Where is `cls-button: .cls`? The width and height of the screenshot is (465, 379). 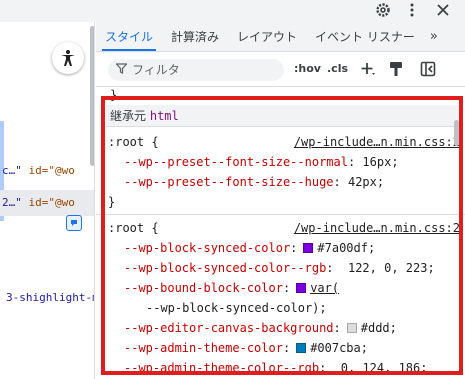
cls-button: .cls is located at coordinates (337, 68).